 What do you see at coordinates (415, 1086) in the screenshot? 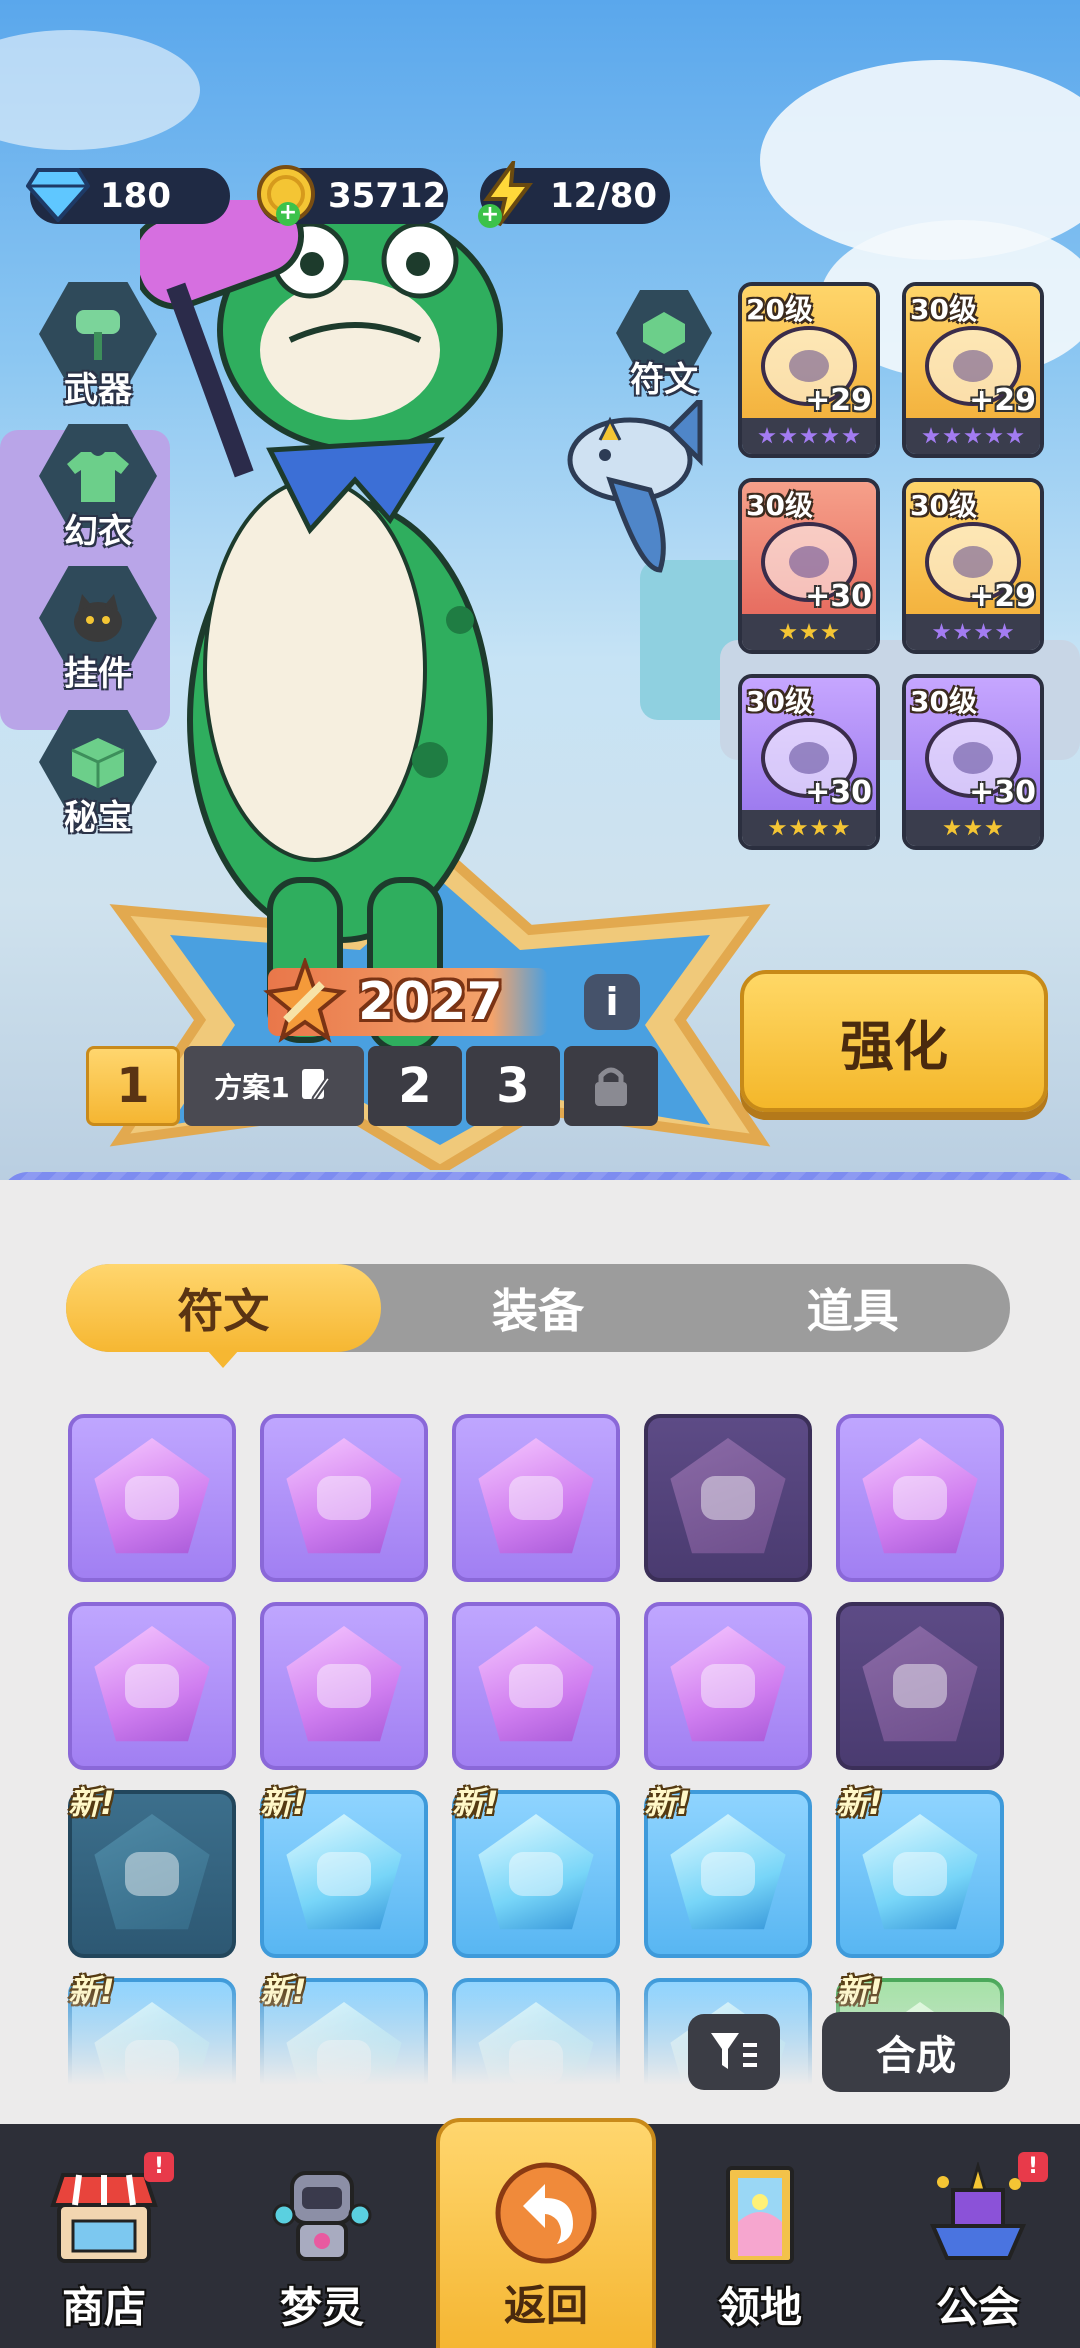
I see `plan-2-button: 2` at bounding box center [415, 1086].